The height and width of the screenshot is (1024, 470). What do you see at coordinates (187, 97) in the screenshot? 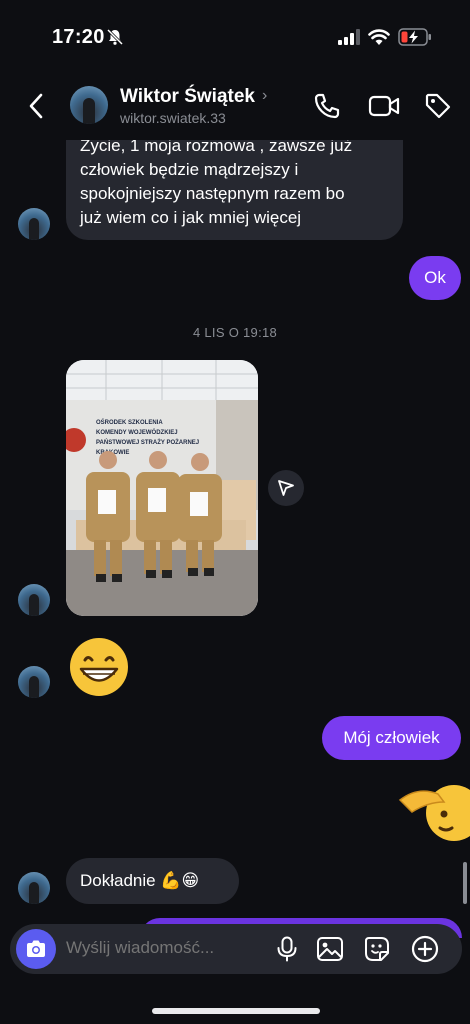
I see `contact-name: Wiktor Świątek` at bounding box center [187, 97].